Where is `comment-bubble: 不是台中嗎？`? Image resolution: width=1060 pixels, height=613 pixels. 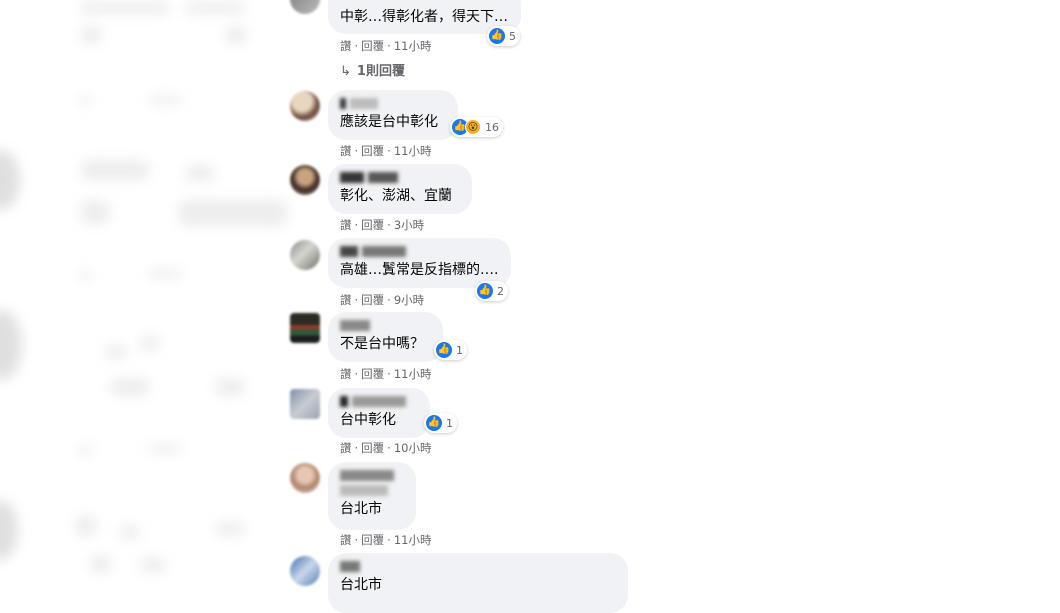 comment-bubble: 不是台中嗎？ is located at coordinates (385, 337).